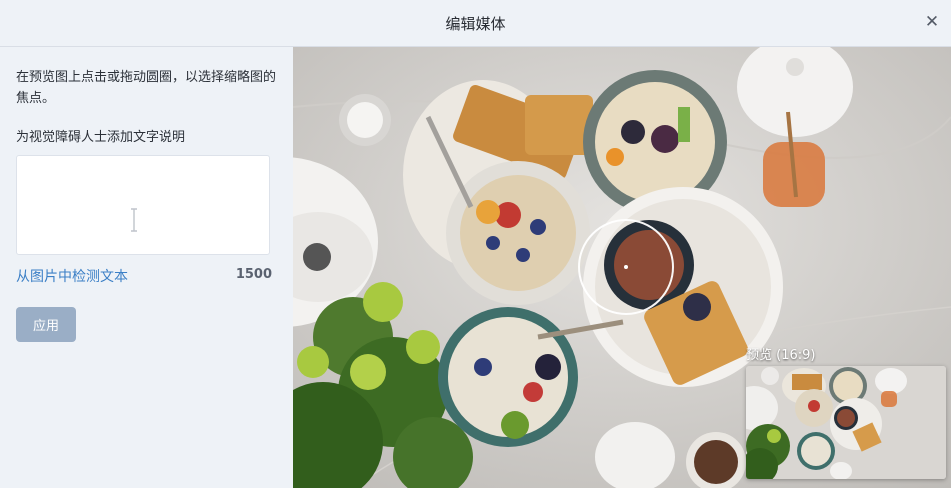 The width and height of the screenshot is (951, 488). What do you see at coordinates (101, 137) in the screenshot?
I see `alt-text-label: 为视觉障碍人士添加文字说明` at bounding box center [101, 137].